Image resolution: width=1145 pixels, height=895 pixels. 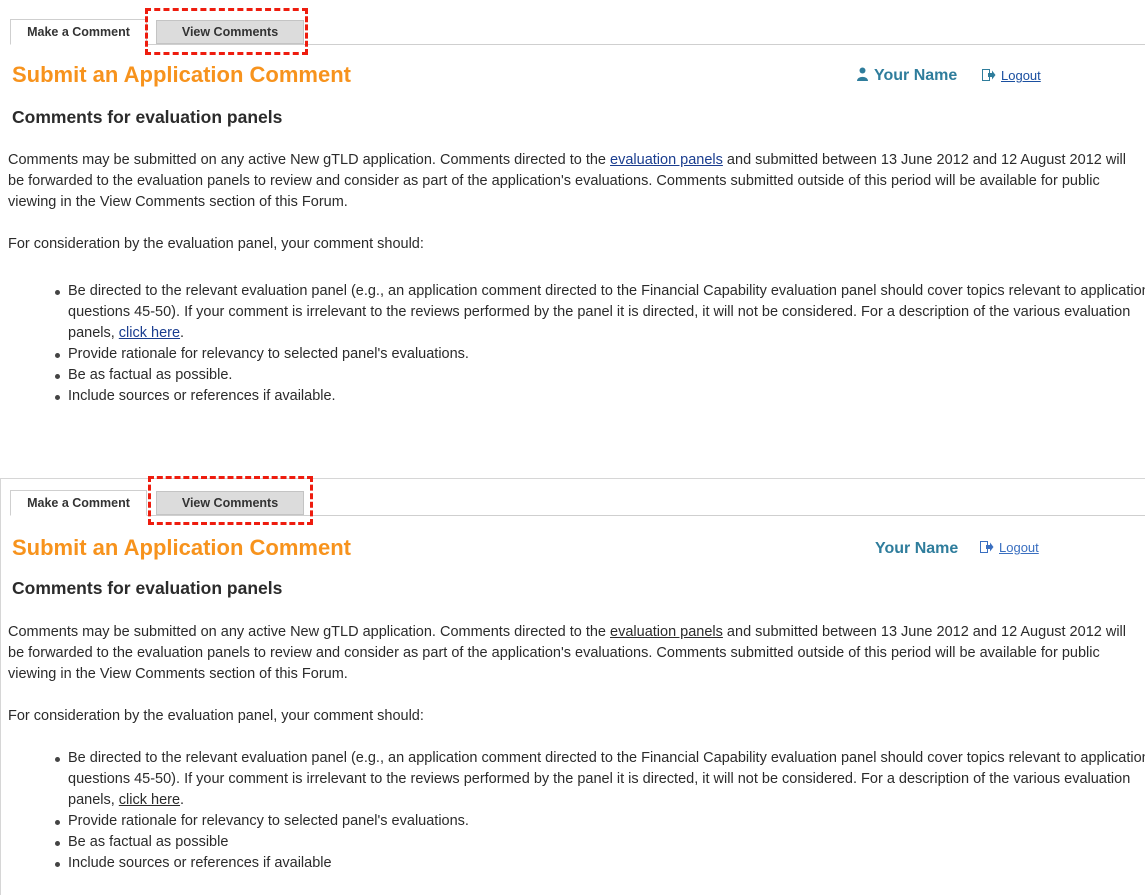 I want to click on criteria-factual: Be as factual as possible, so click(x=148, y=842).